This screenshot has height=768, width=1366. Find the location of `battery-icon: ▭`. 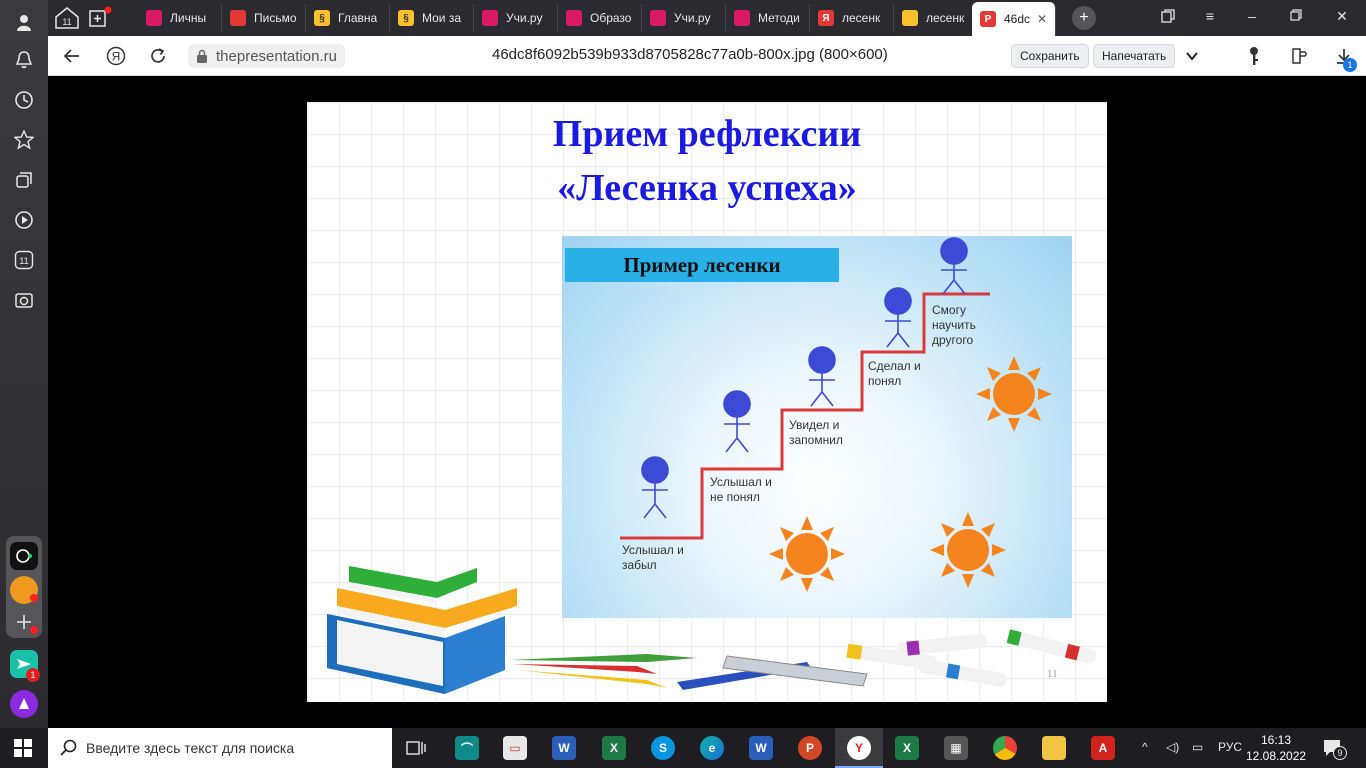

battery-icon: ▭ is located at coordinates (1197, 747).